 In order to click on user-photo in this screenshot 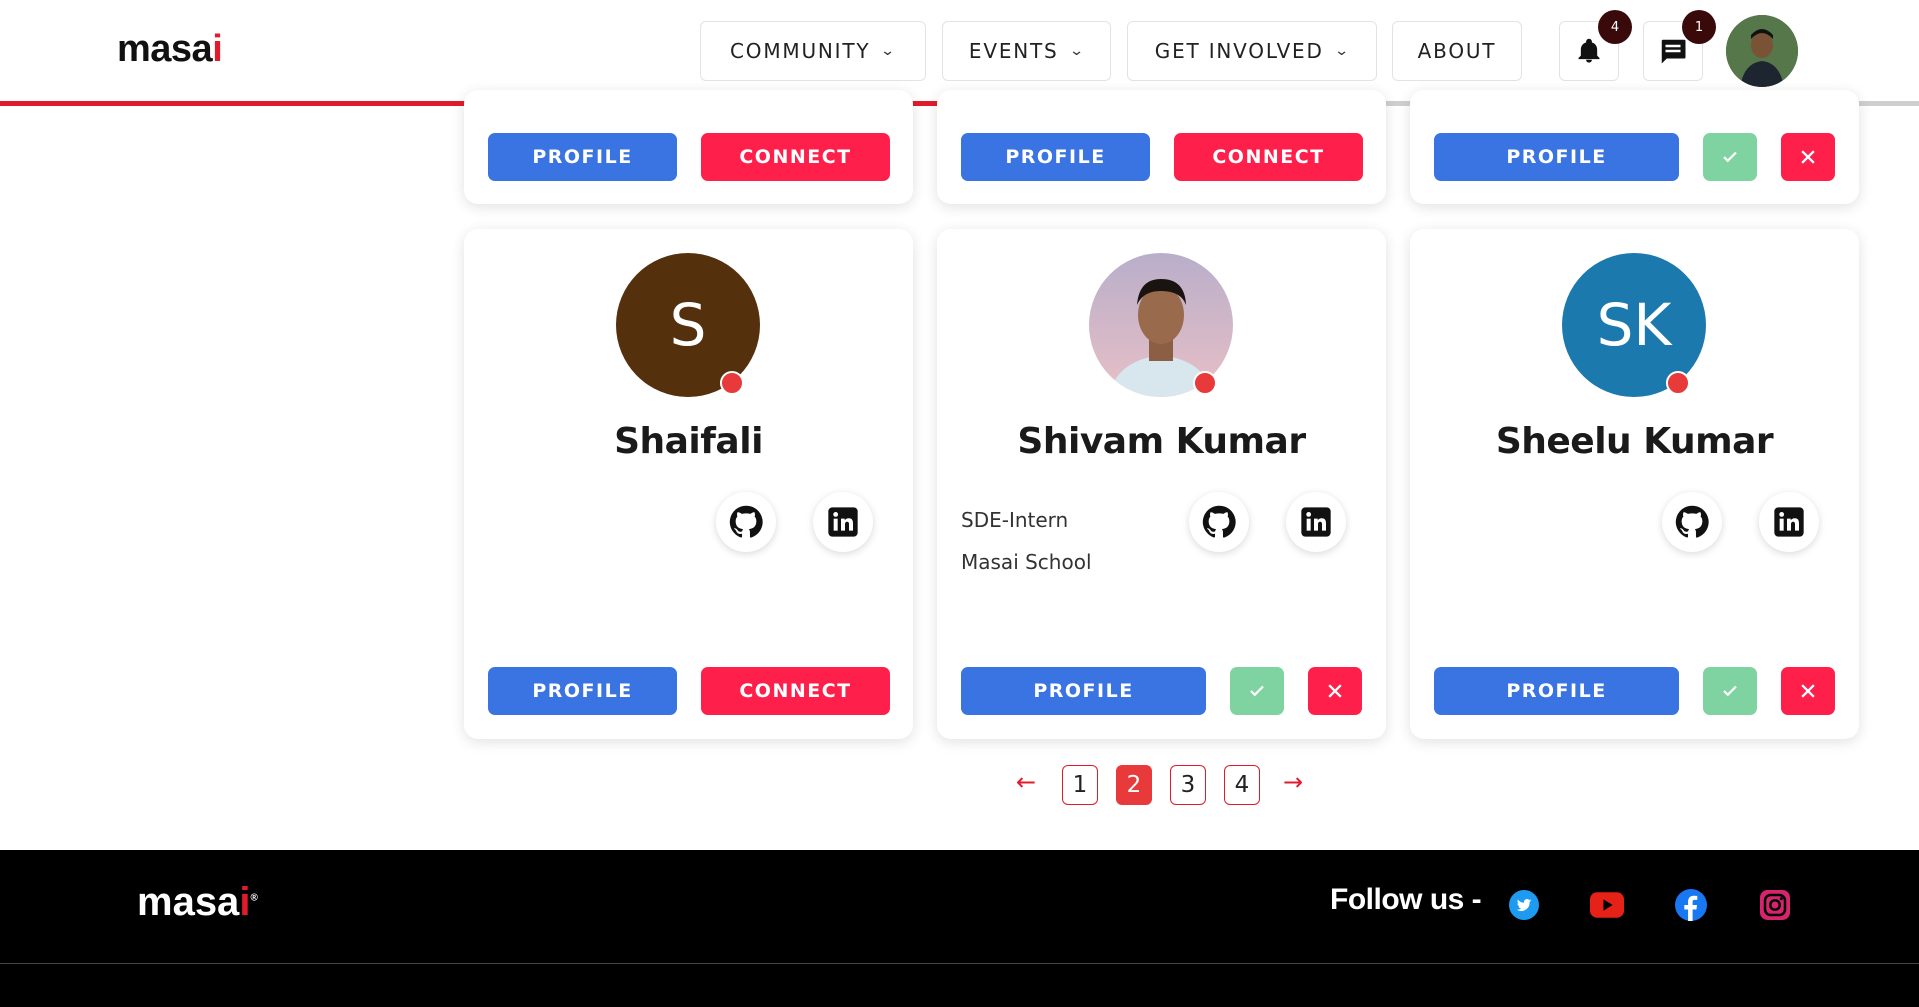, I will do `click(1762, 51)`.